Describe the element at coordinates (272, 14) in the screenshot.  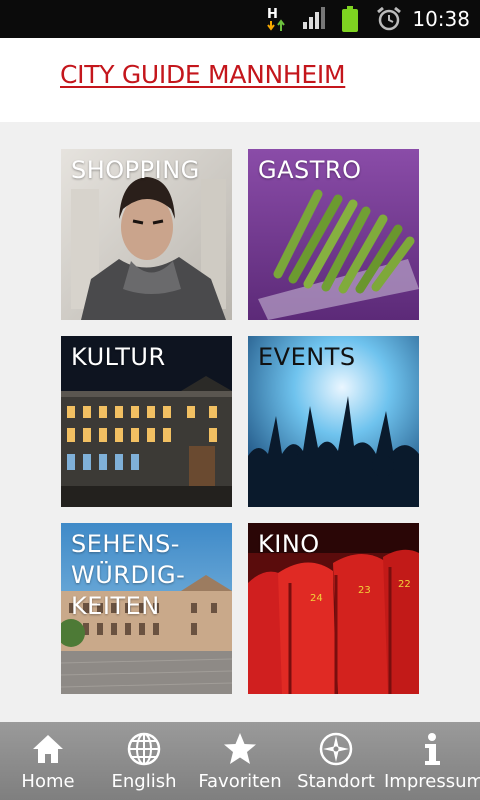
I see `svg-text: H` at that location.